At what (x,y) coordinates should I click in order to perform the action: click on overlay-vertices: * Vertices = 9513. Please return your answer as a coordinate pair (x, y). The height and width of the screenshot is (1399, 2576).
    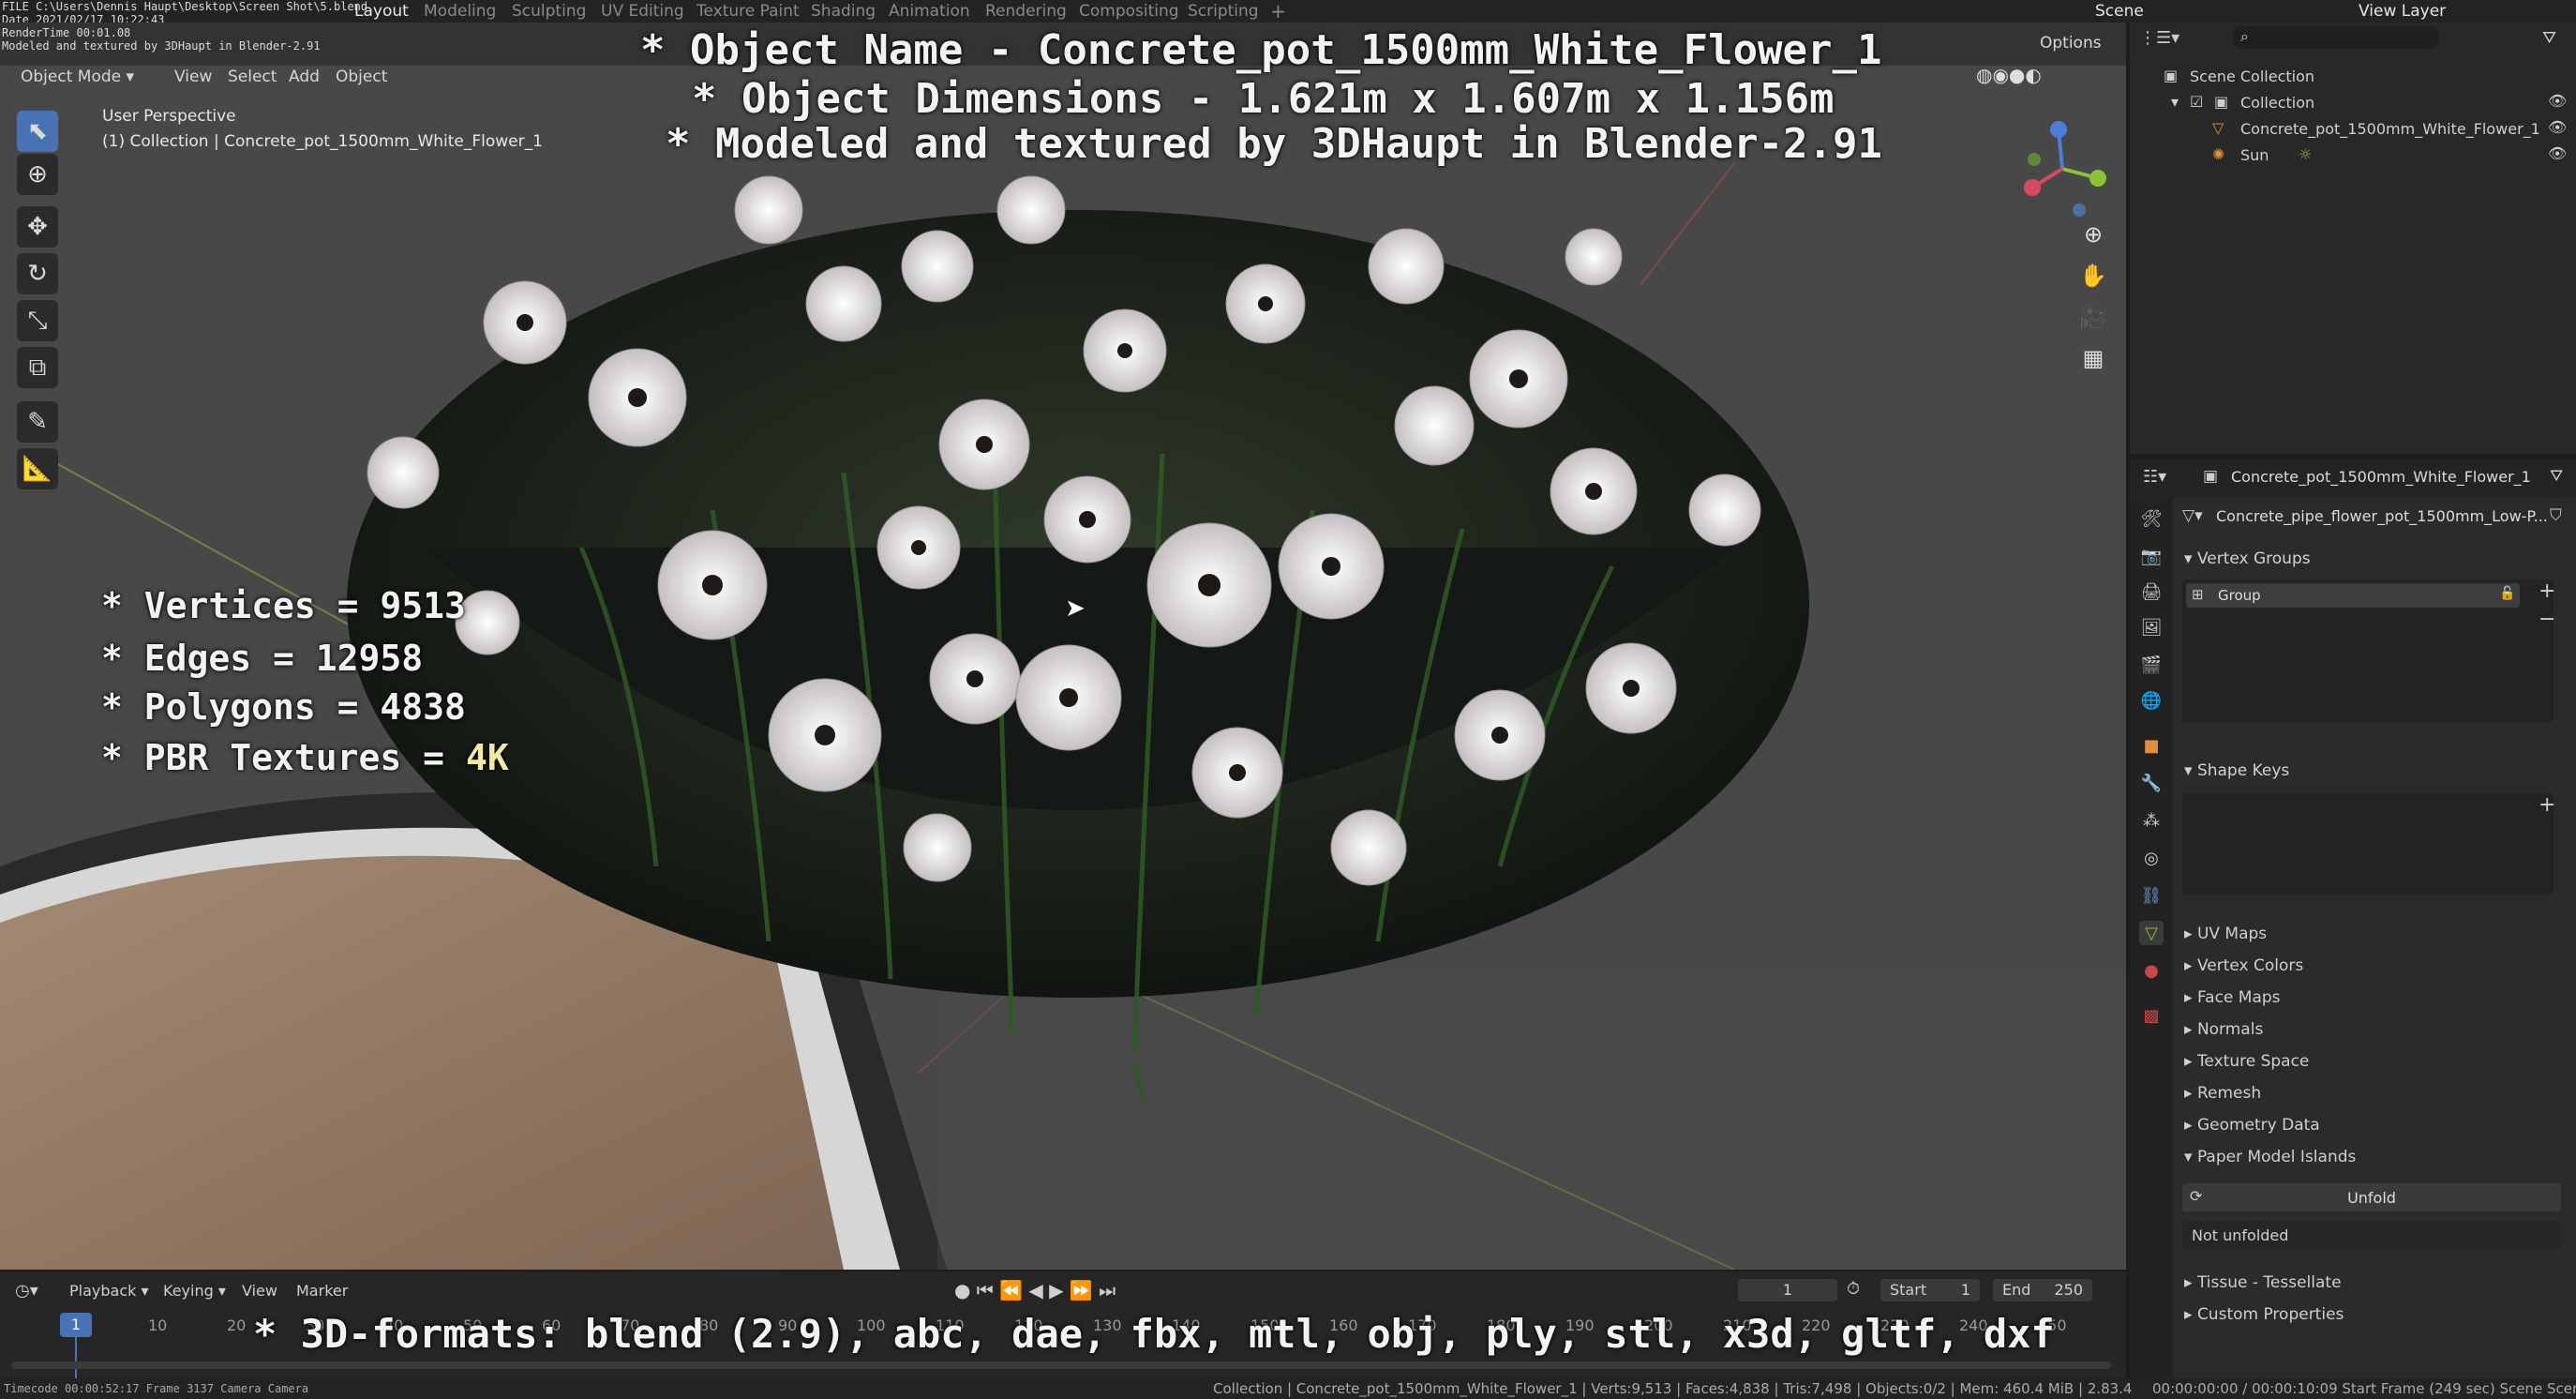
    Looking at the image, I should click on (284, 605).